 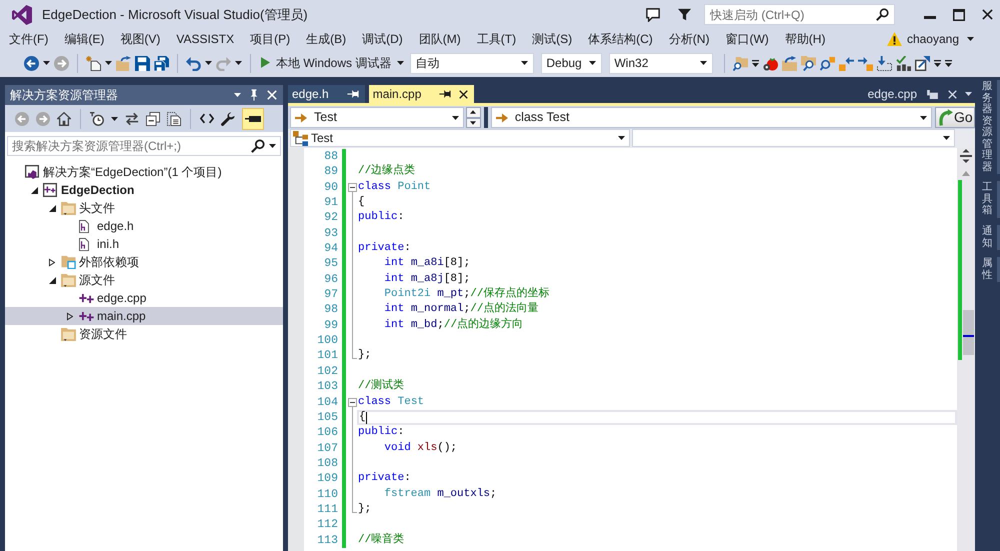 What do you see at coordinates (966, 156) in the screenshot?
I see `split-handle-icon` at bounding box center [966, 156].